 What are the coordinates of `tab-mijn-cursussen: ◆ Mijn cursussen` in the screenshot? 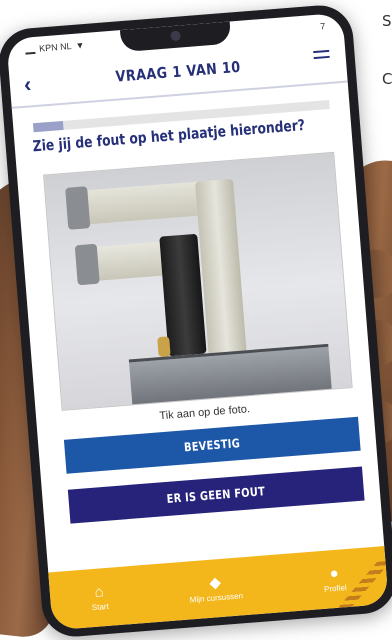 It's located at (216, 588).